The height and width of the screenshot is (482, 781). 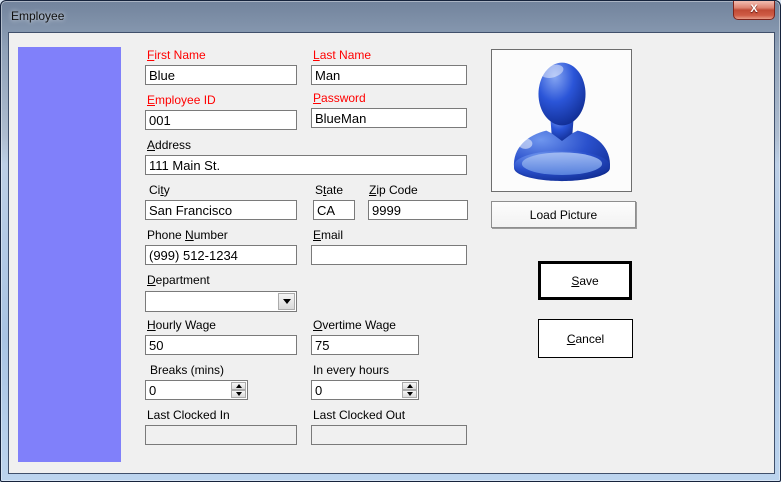 What do you see at coordinates (585, 338) in the screenshot?
I see `cancel-button: Cancel` at bounding box center [585, 338].